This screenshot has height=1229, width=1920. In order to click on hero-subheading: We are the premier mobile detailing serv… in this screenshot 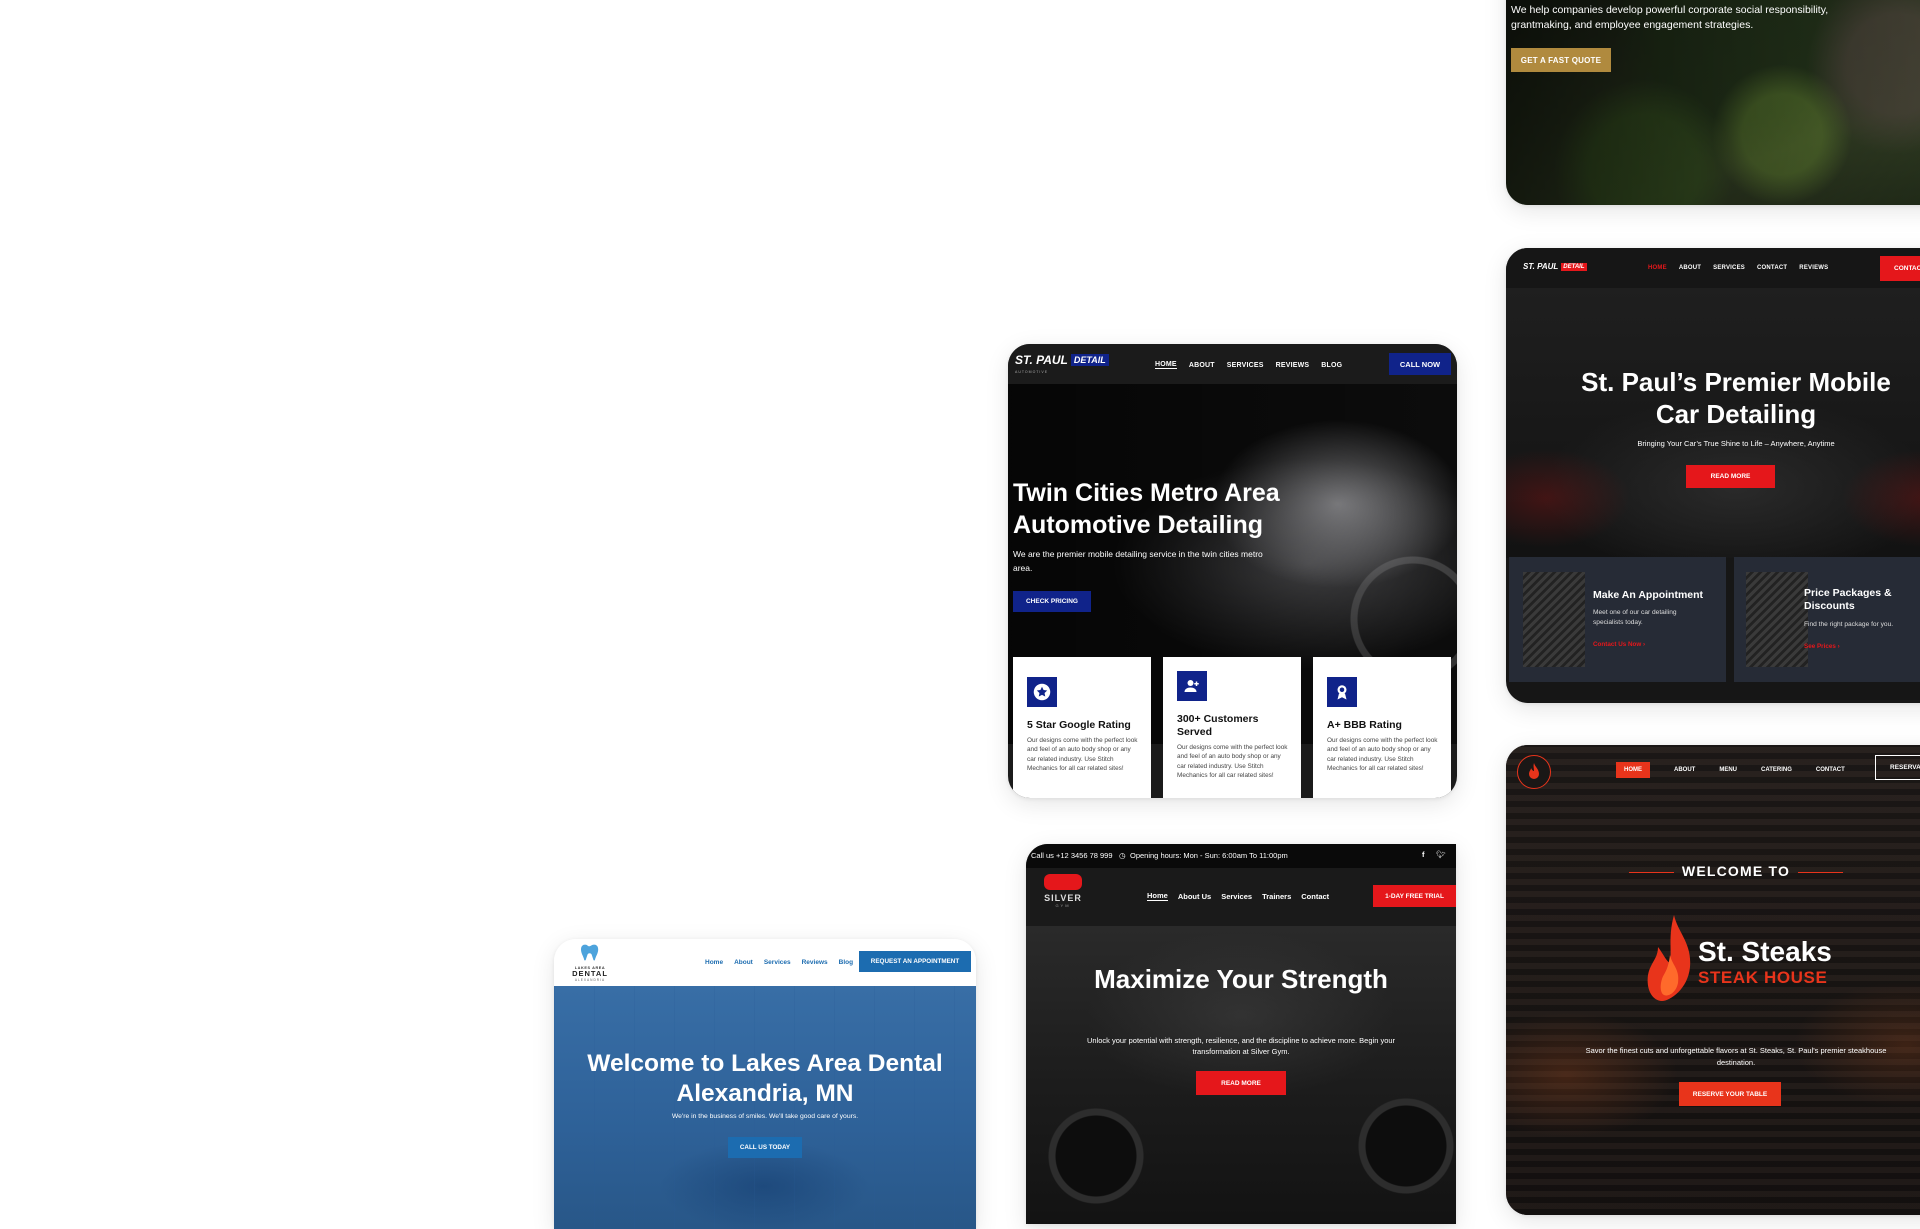, I will do `click(1138, 561)`.